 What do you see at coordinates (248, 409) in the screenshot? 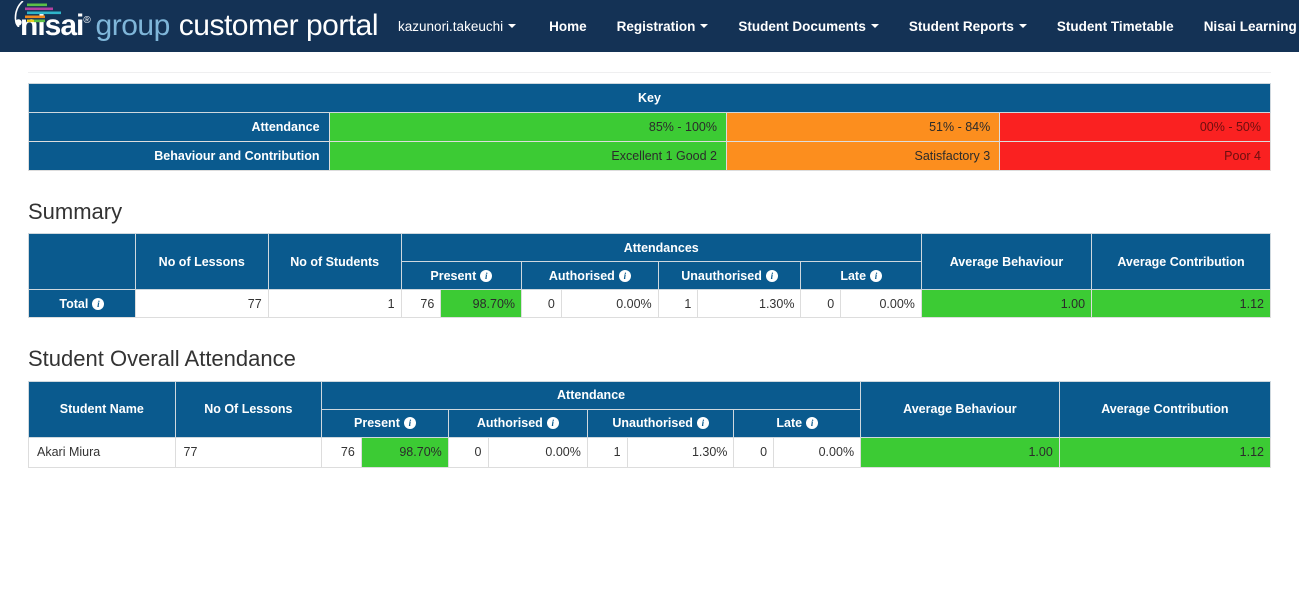
I see `student-col-no-of-lessons: No Of Lessons` at bounding box center [248, 409].